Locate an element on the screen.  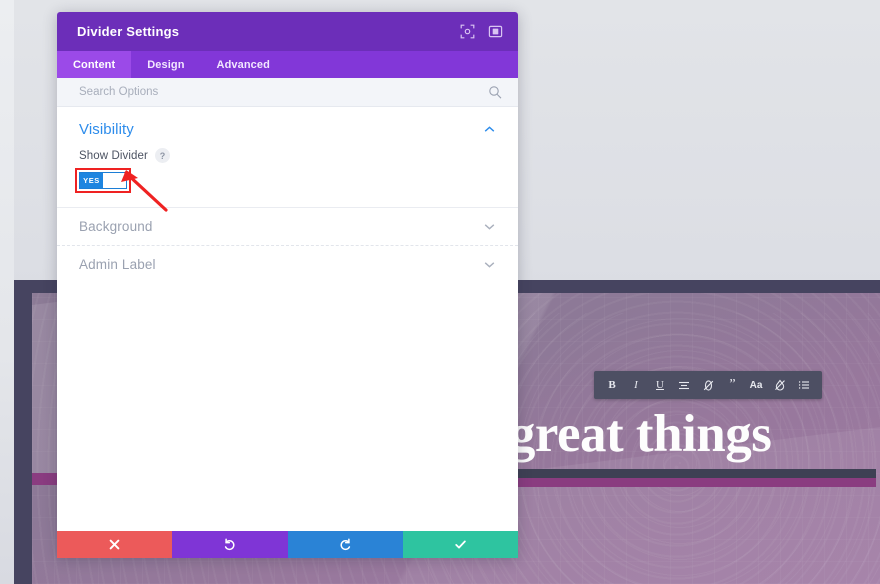
show-divider-toggle: YES is located at coordinates (103, 180).